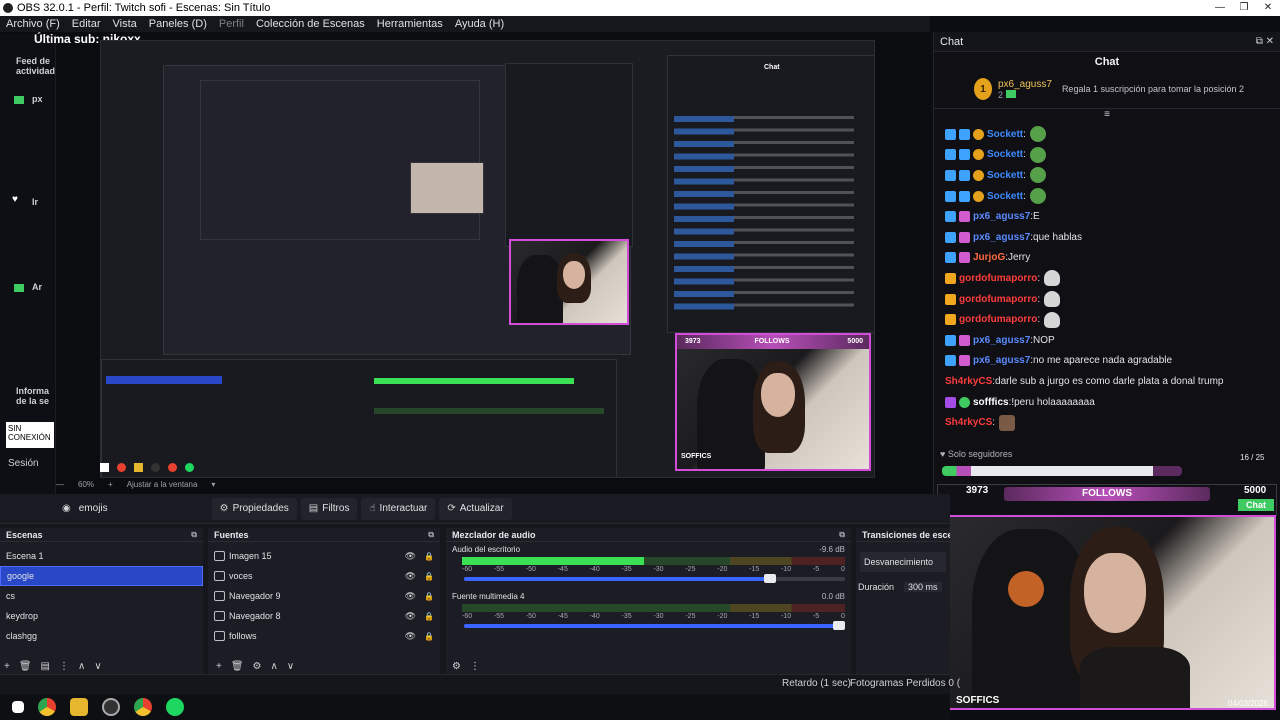 The height and width of the screenshot is (720, 1280). What do you see at coordinates (991, 402) in the screenshot?
I see `chat-username: sofffics` at bounding box center [991, 402].